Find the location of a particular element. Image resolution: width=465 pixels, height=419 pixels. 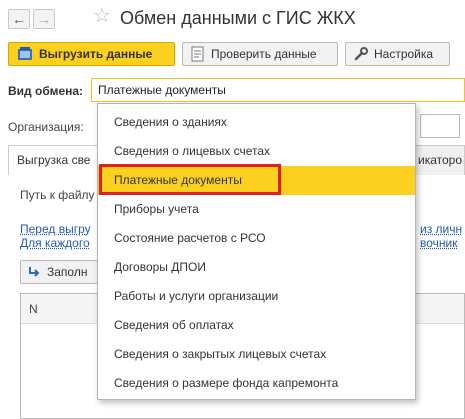

arrow-right-icon: → is located at coordinates (44, 19).